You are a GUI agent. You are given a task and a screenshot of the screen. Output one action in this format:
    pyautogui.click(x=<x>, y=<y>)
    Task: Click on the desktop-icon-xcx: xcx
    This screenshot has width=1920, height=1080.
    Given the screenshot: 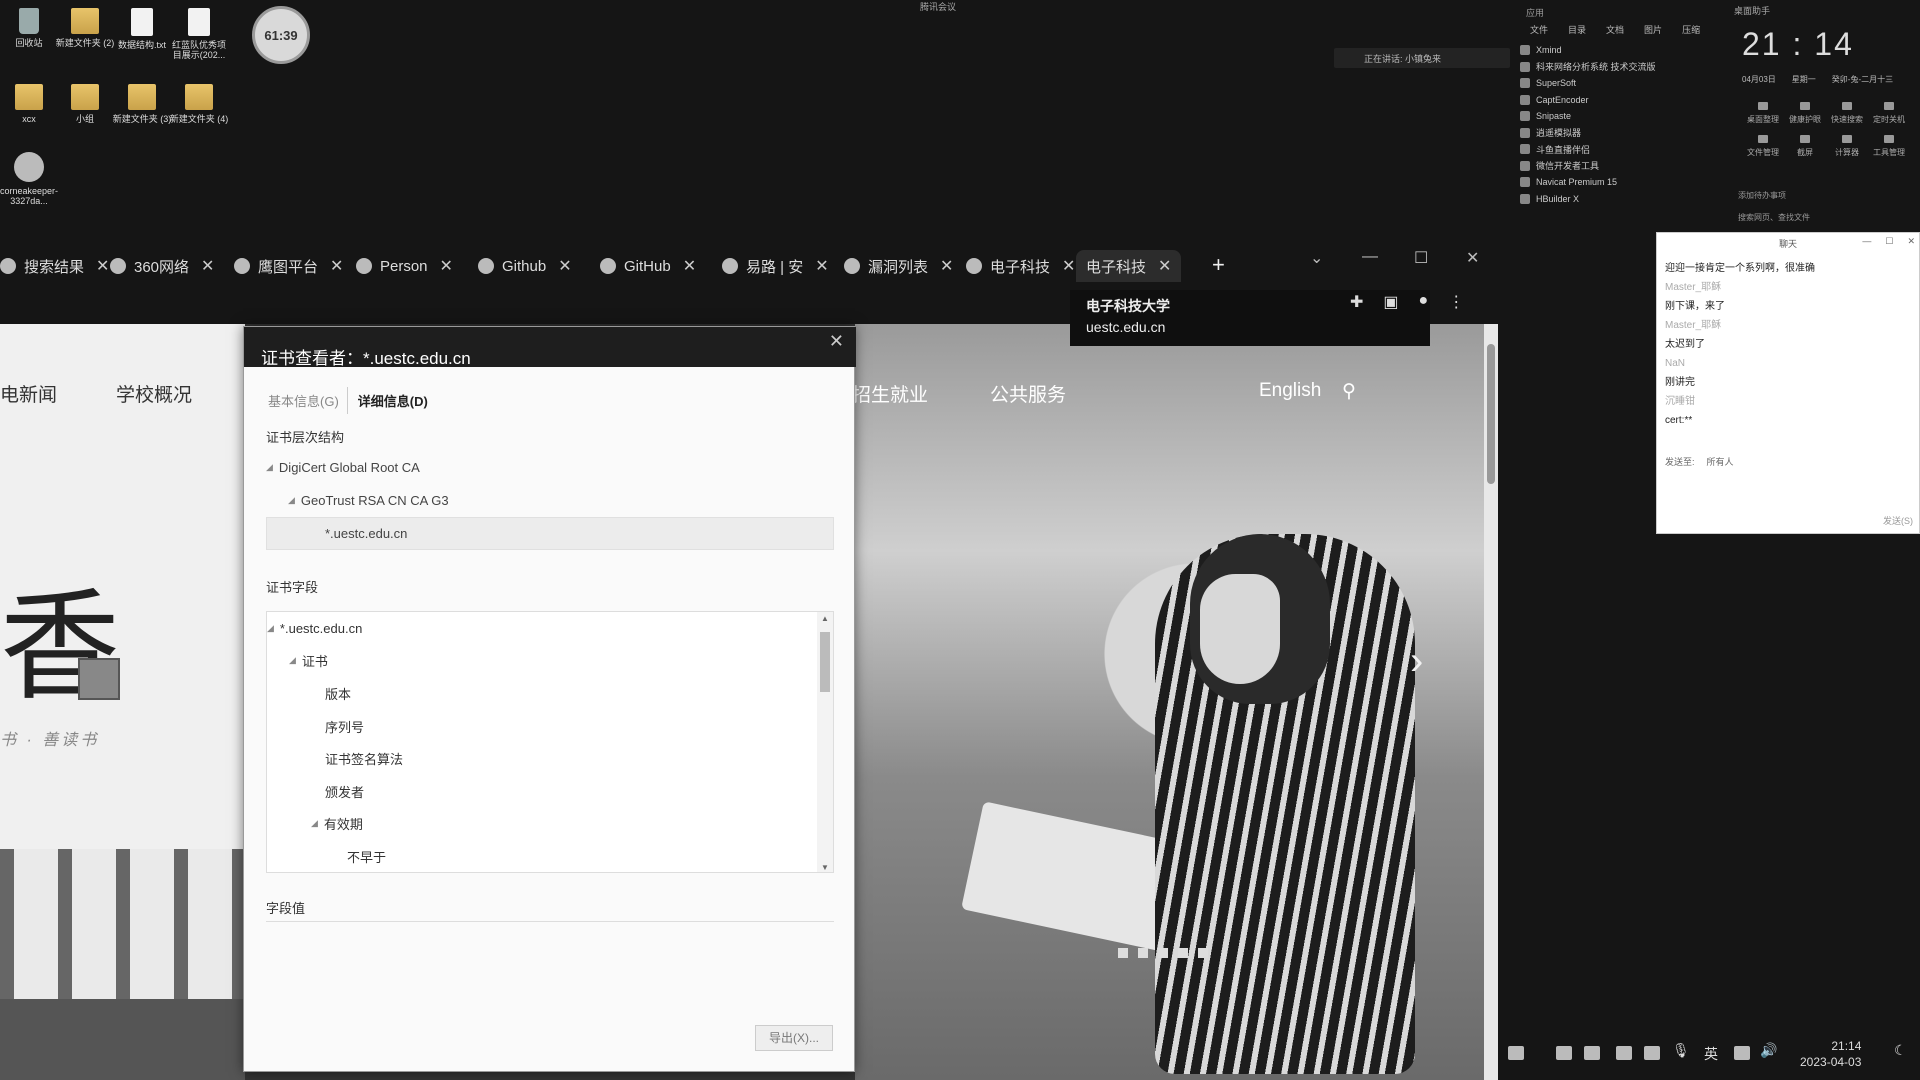 What is the action you would take?
    pyautogui.click(x=30, y=104)
    